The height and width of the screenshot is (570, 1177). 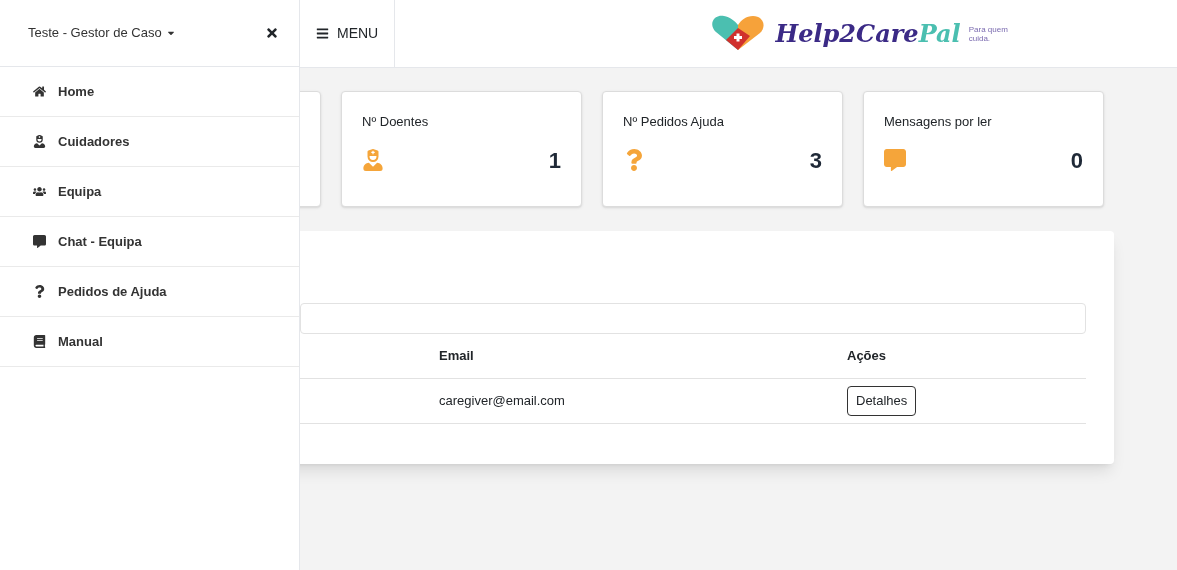 I want to click on sidebar-item: Pedidos de Ajuda, so click(x=149, y=292).